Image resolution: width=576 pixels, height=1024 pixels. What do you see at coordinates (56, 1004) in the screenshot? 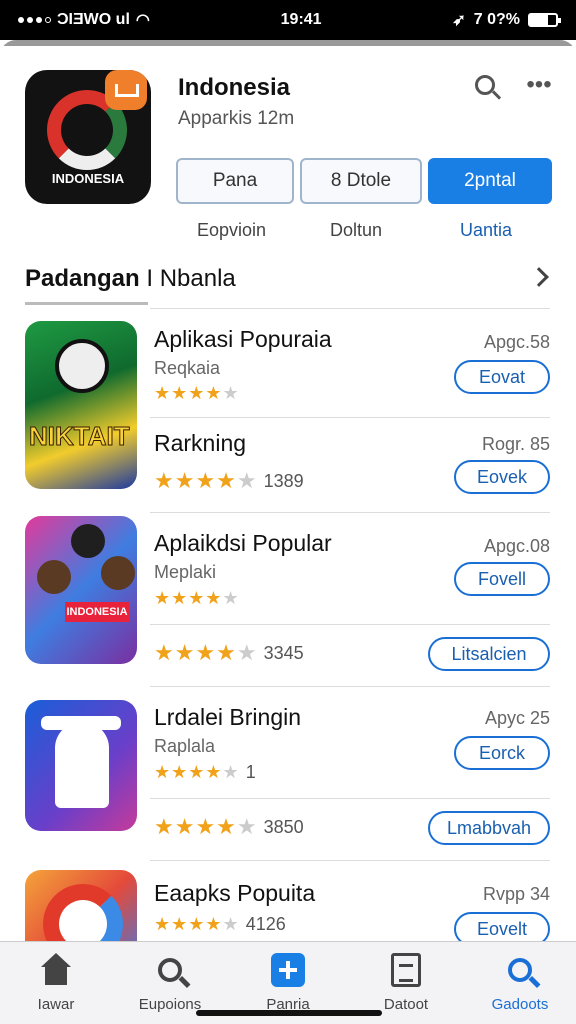
I see `tab-label: Iawar` at bounding box center [56, 1004].